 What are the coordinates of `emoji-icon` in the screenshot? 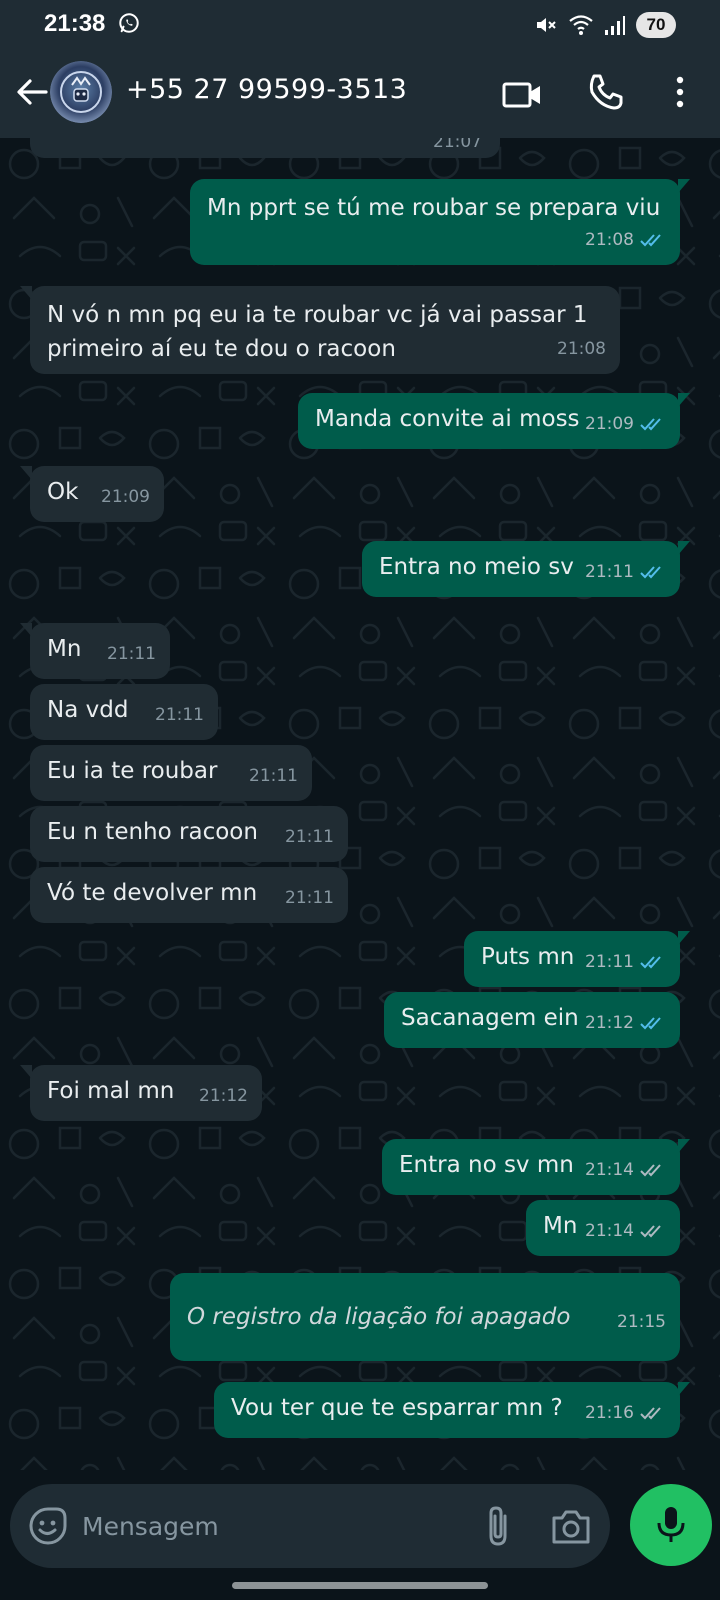 It's located at (48, 1526).